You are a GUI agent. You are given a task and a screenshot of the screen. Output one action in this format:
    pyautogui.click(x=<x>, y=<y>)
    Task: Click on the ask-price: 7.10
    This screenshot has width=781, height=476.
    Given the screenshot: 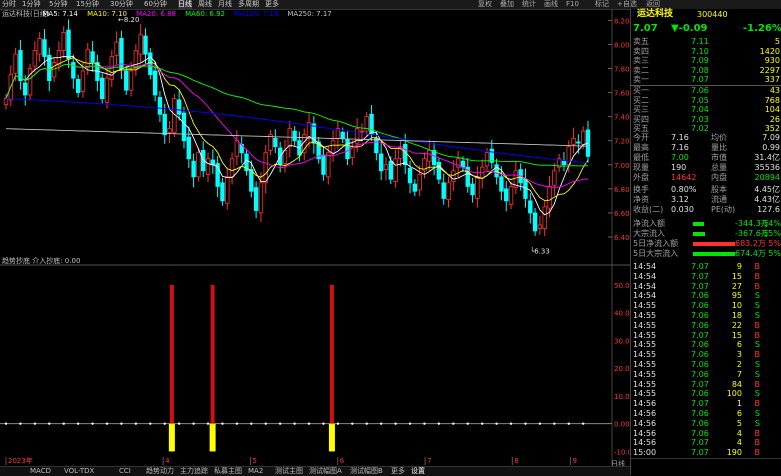 What is the action you would take?
    pyautogui.click(x=700, y=51)
    